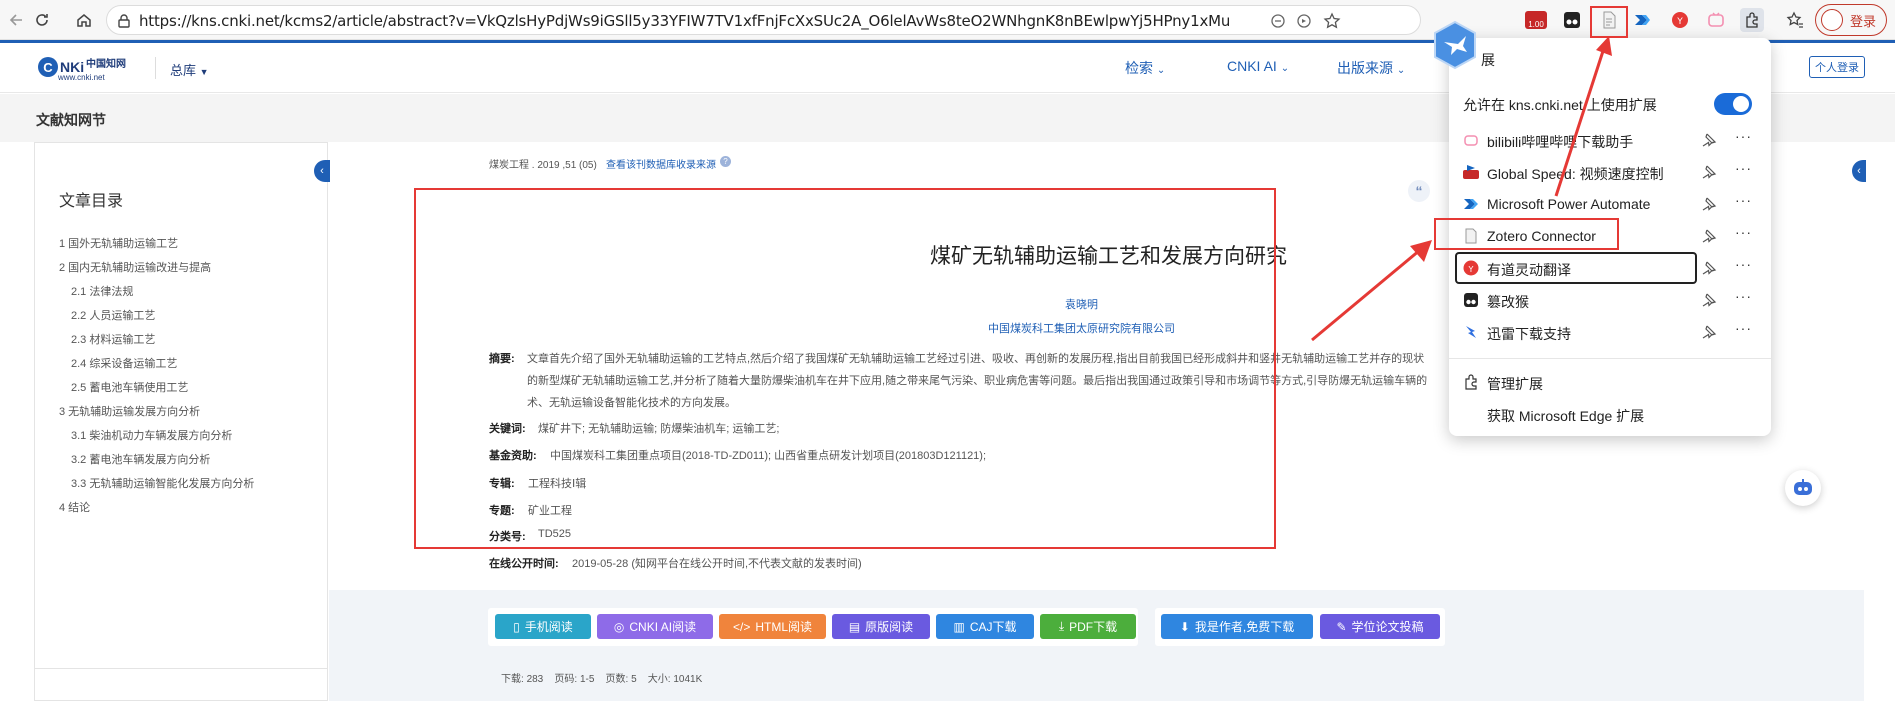 This screenshot has height=701, width=1895. Describe the element at coordinates (1461, 189) in the screenshot. I see `annotation-arrows` at that location.